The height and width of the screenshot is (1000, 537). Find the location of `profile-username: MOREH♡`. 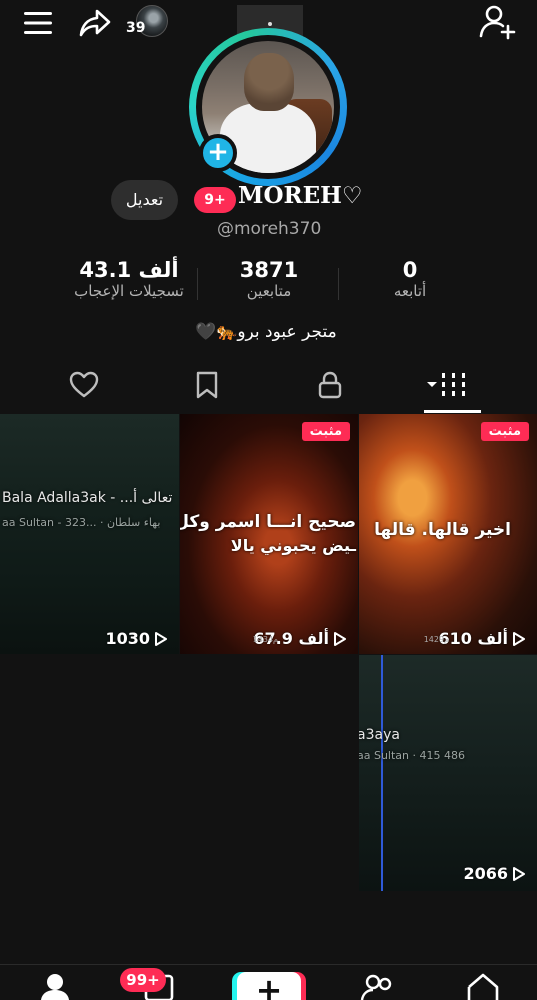

profile-username: MOREH♡ is located at coordinates (300, 195).